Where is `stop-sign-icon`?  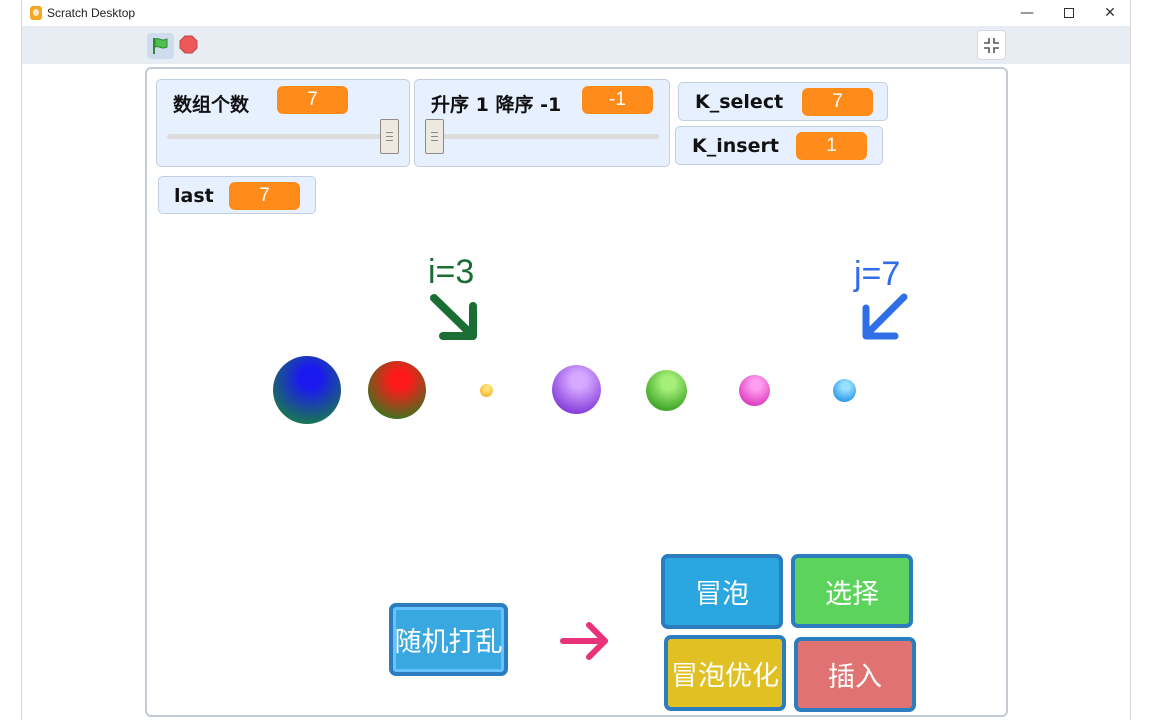
stop-sign-icon is located at coordinates (188, 44).